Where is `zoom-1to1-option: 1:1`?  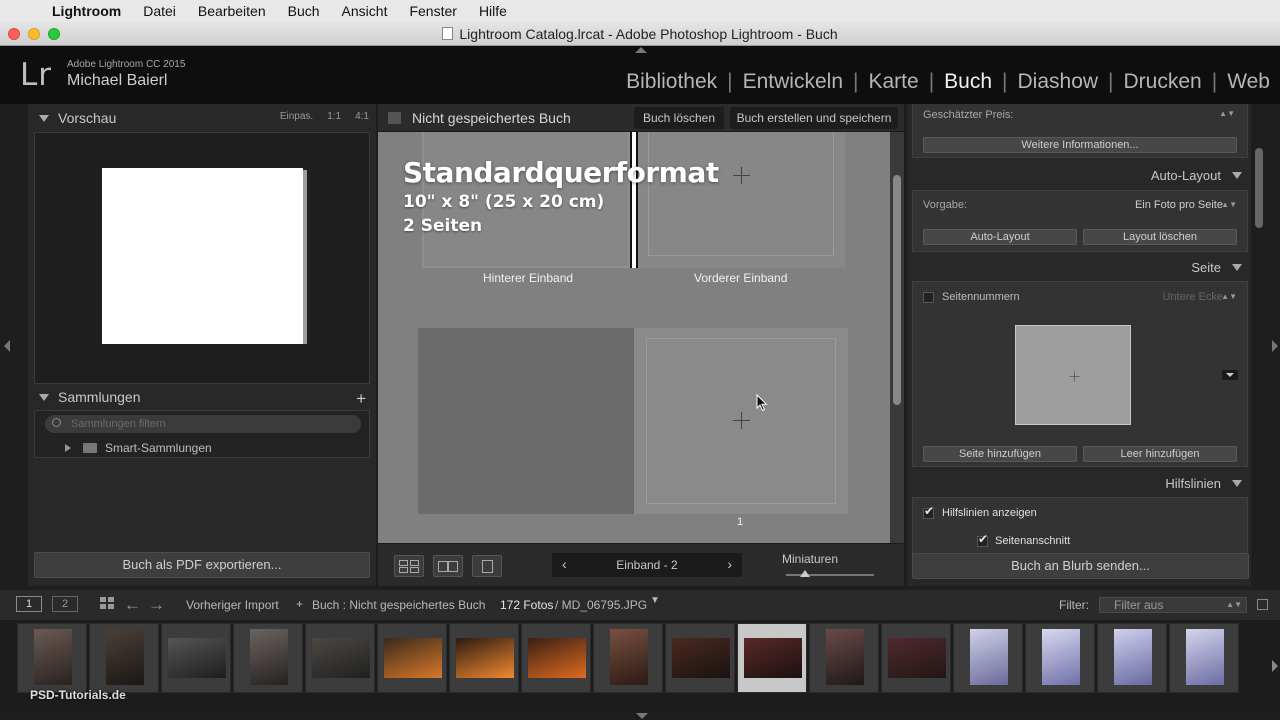 zoom-1to1-option: 1:1 is located at coordinates (334, 116).